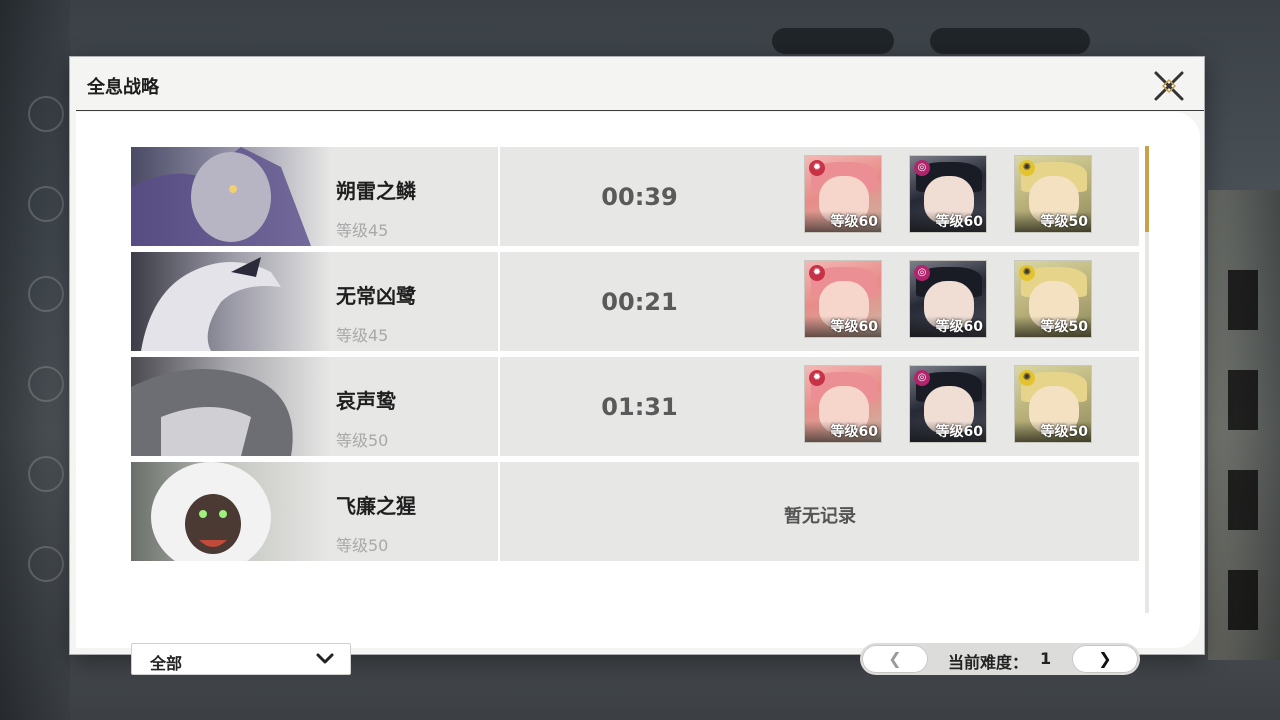 This screenshot has width=1280, height=720. Describe the element at coordinates (35, 360) in the screenshot. I see `background-sidebar` at that location.